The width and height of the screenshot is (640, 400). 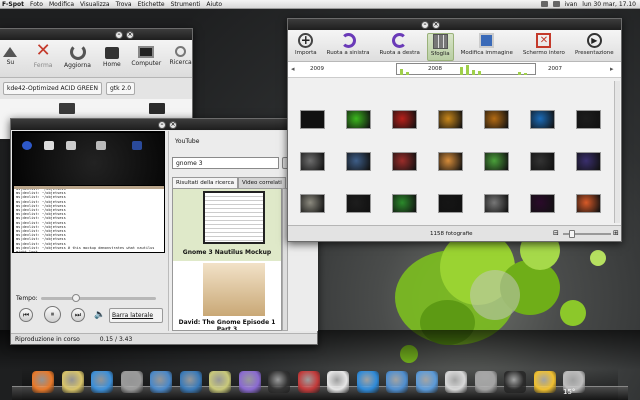 I want to click on user-name: ivan, so click(x=571, y=4).